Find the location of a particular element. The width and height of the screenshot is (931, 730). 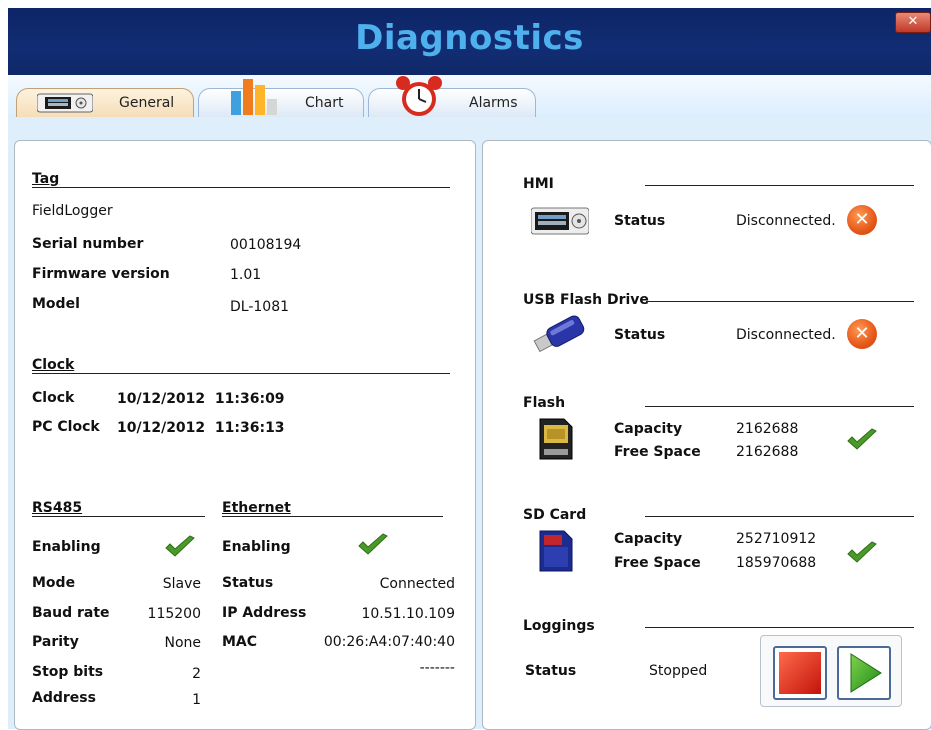

stop-icon is located at coordinates (800, 673).